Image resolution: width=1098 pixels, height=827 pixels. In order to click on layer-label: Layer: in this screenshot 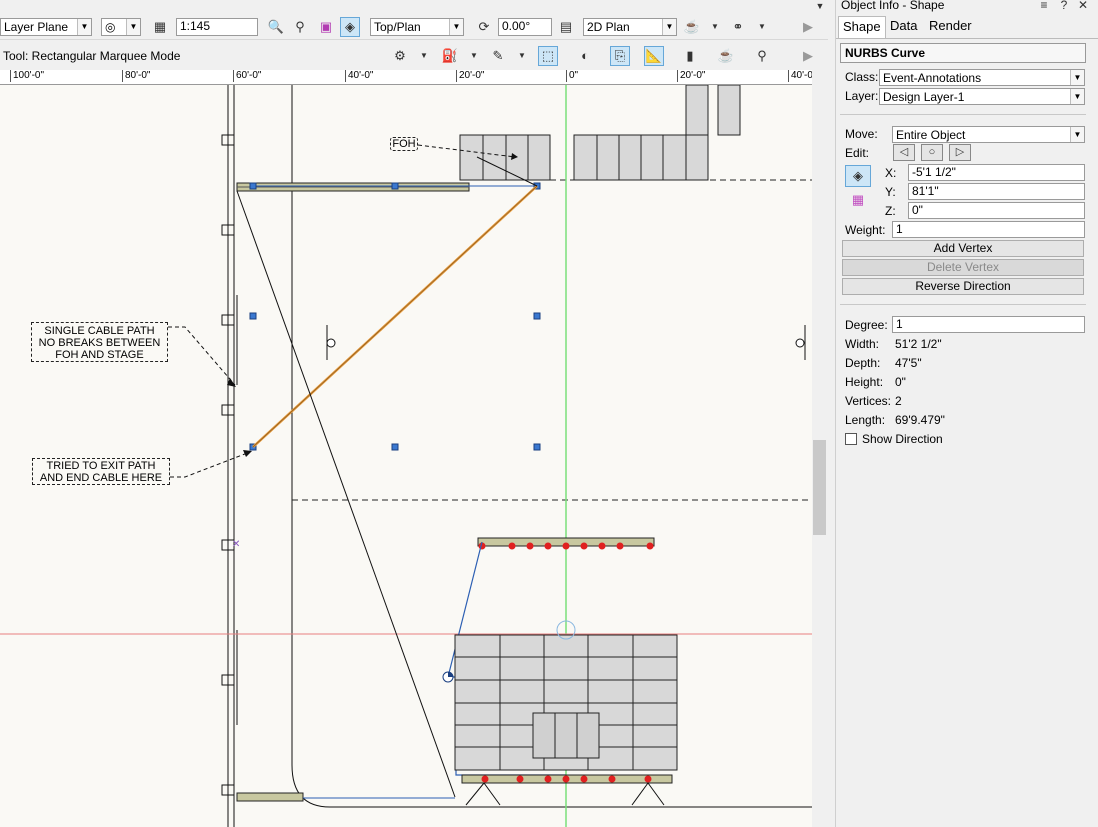, I will do `click(862, 96)`.